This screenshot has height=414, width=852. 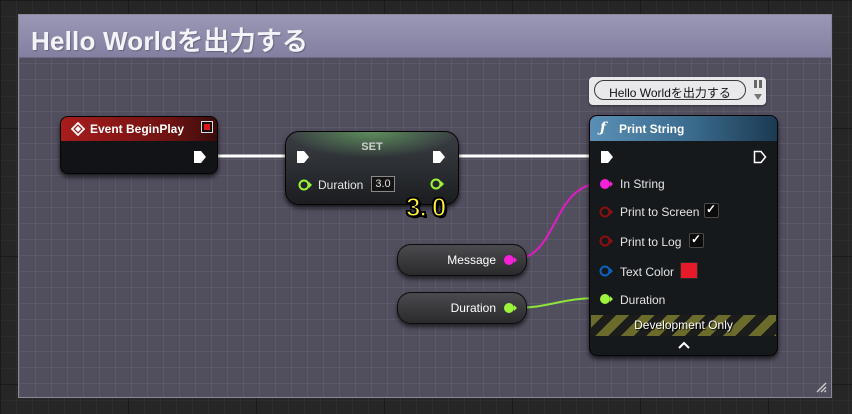 What do you see at coordinates (670, 93) in the screenshot?
I see `node-comment-text: Hello Worldを出力する` at bounding box center [670, 93].